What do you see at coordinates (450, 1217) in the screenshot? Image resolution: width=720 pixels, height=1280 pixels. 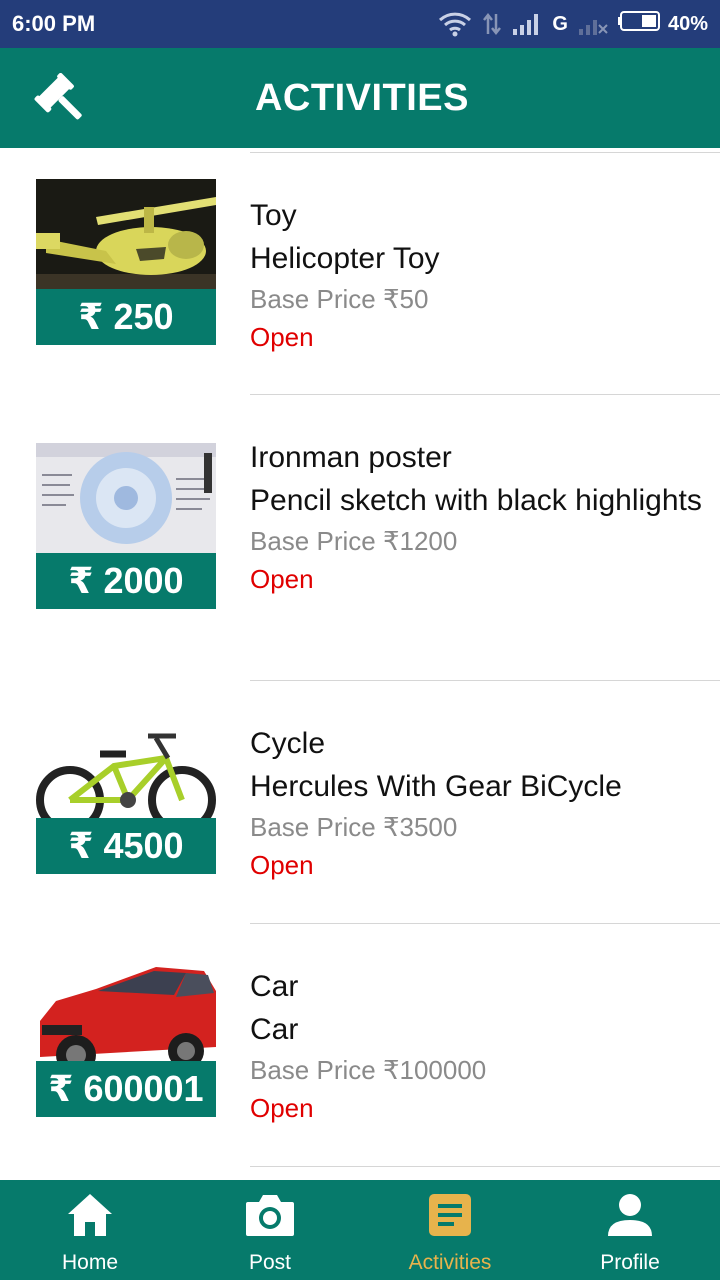 I see `activities-icon` at bounding box center [450, 1217].